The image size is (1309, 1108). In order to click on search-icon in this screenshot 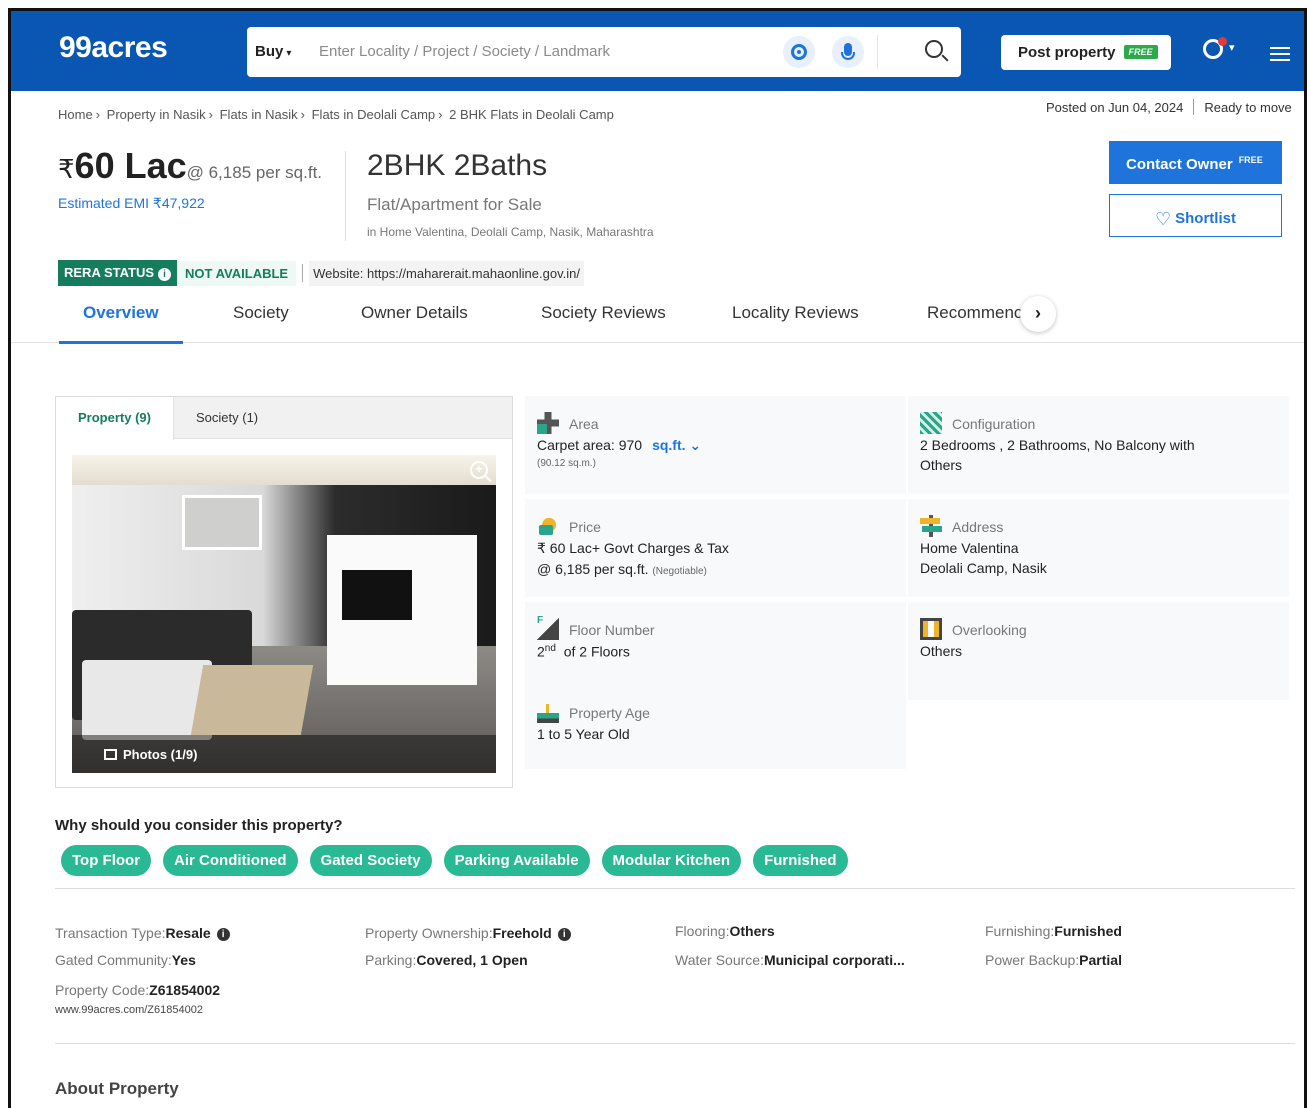, I will do `click(934, 49)`.